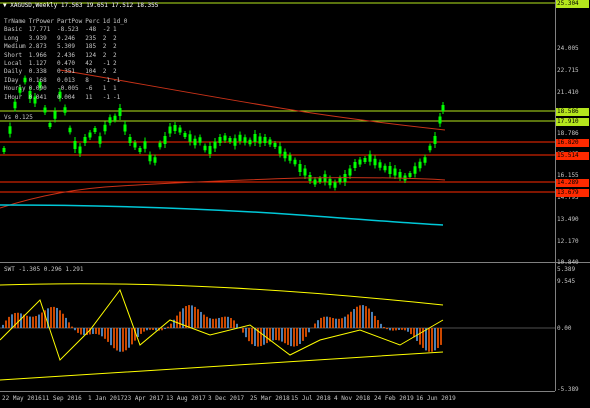 This screenshot has height=408, width=590. I want to click on stats-row: Long3.9399.24623522, so click(67, 39).